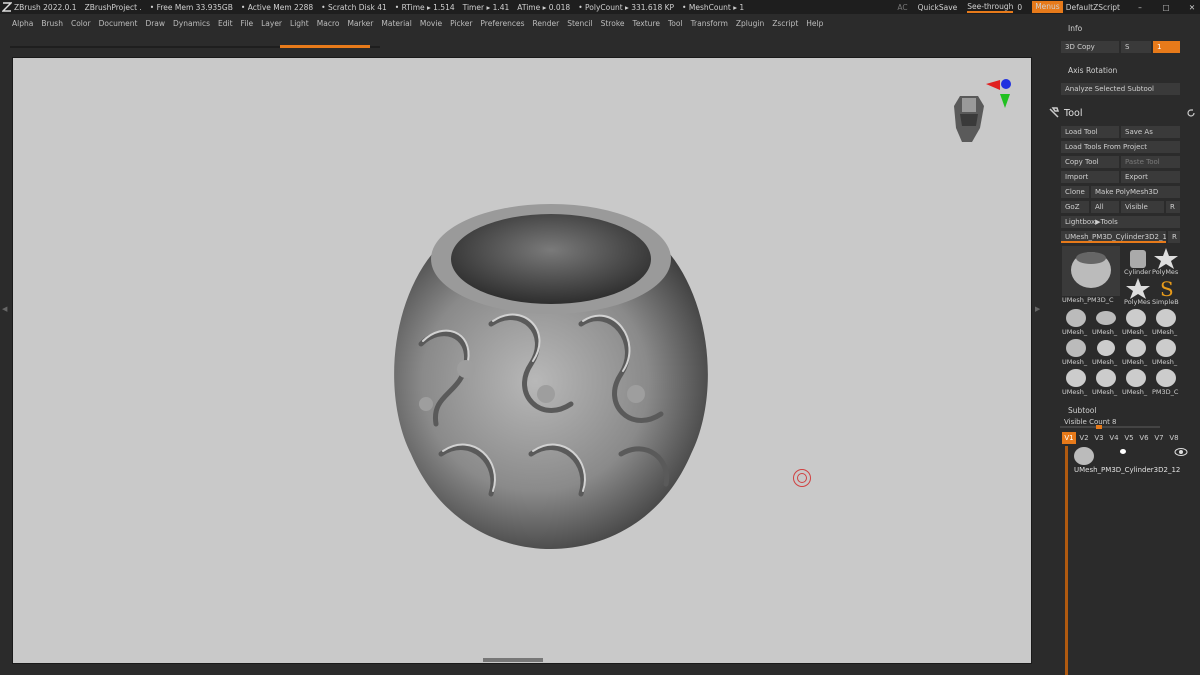  I want to click on seethrough-slider: See-through, so click(990, 7).